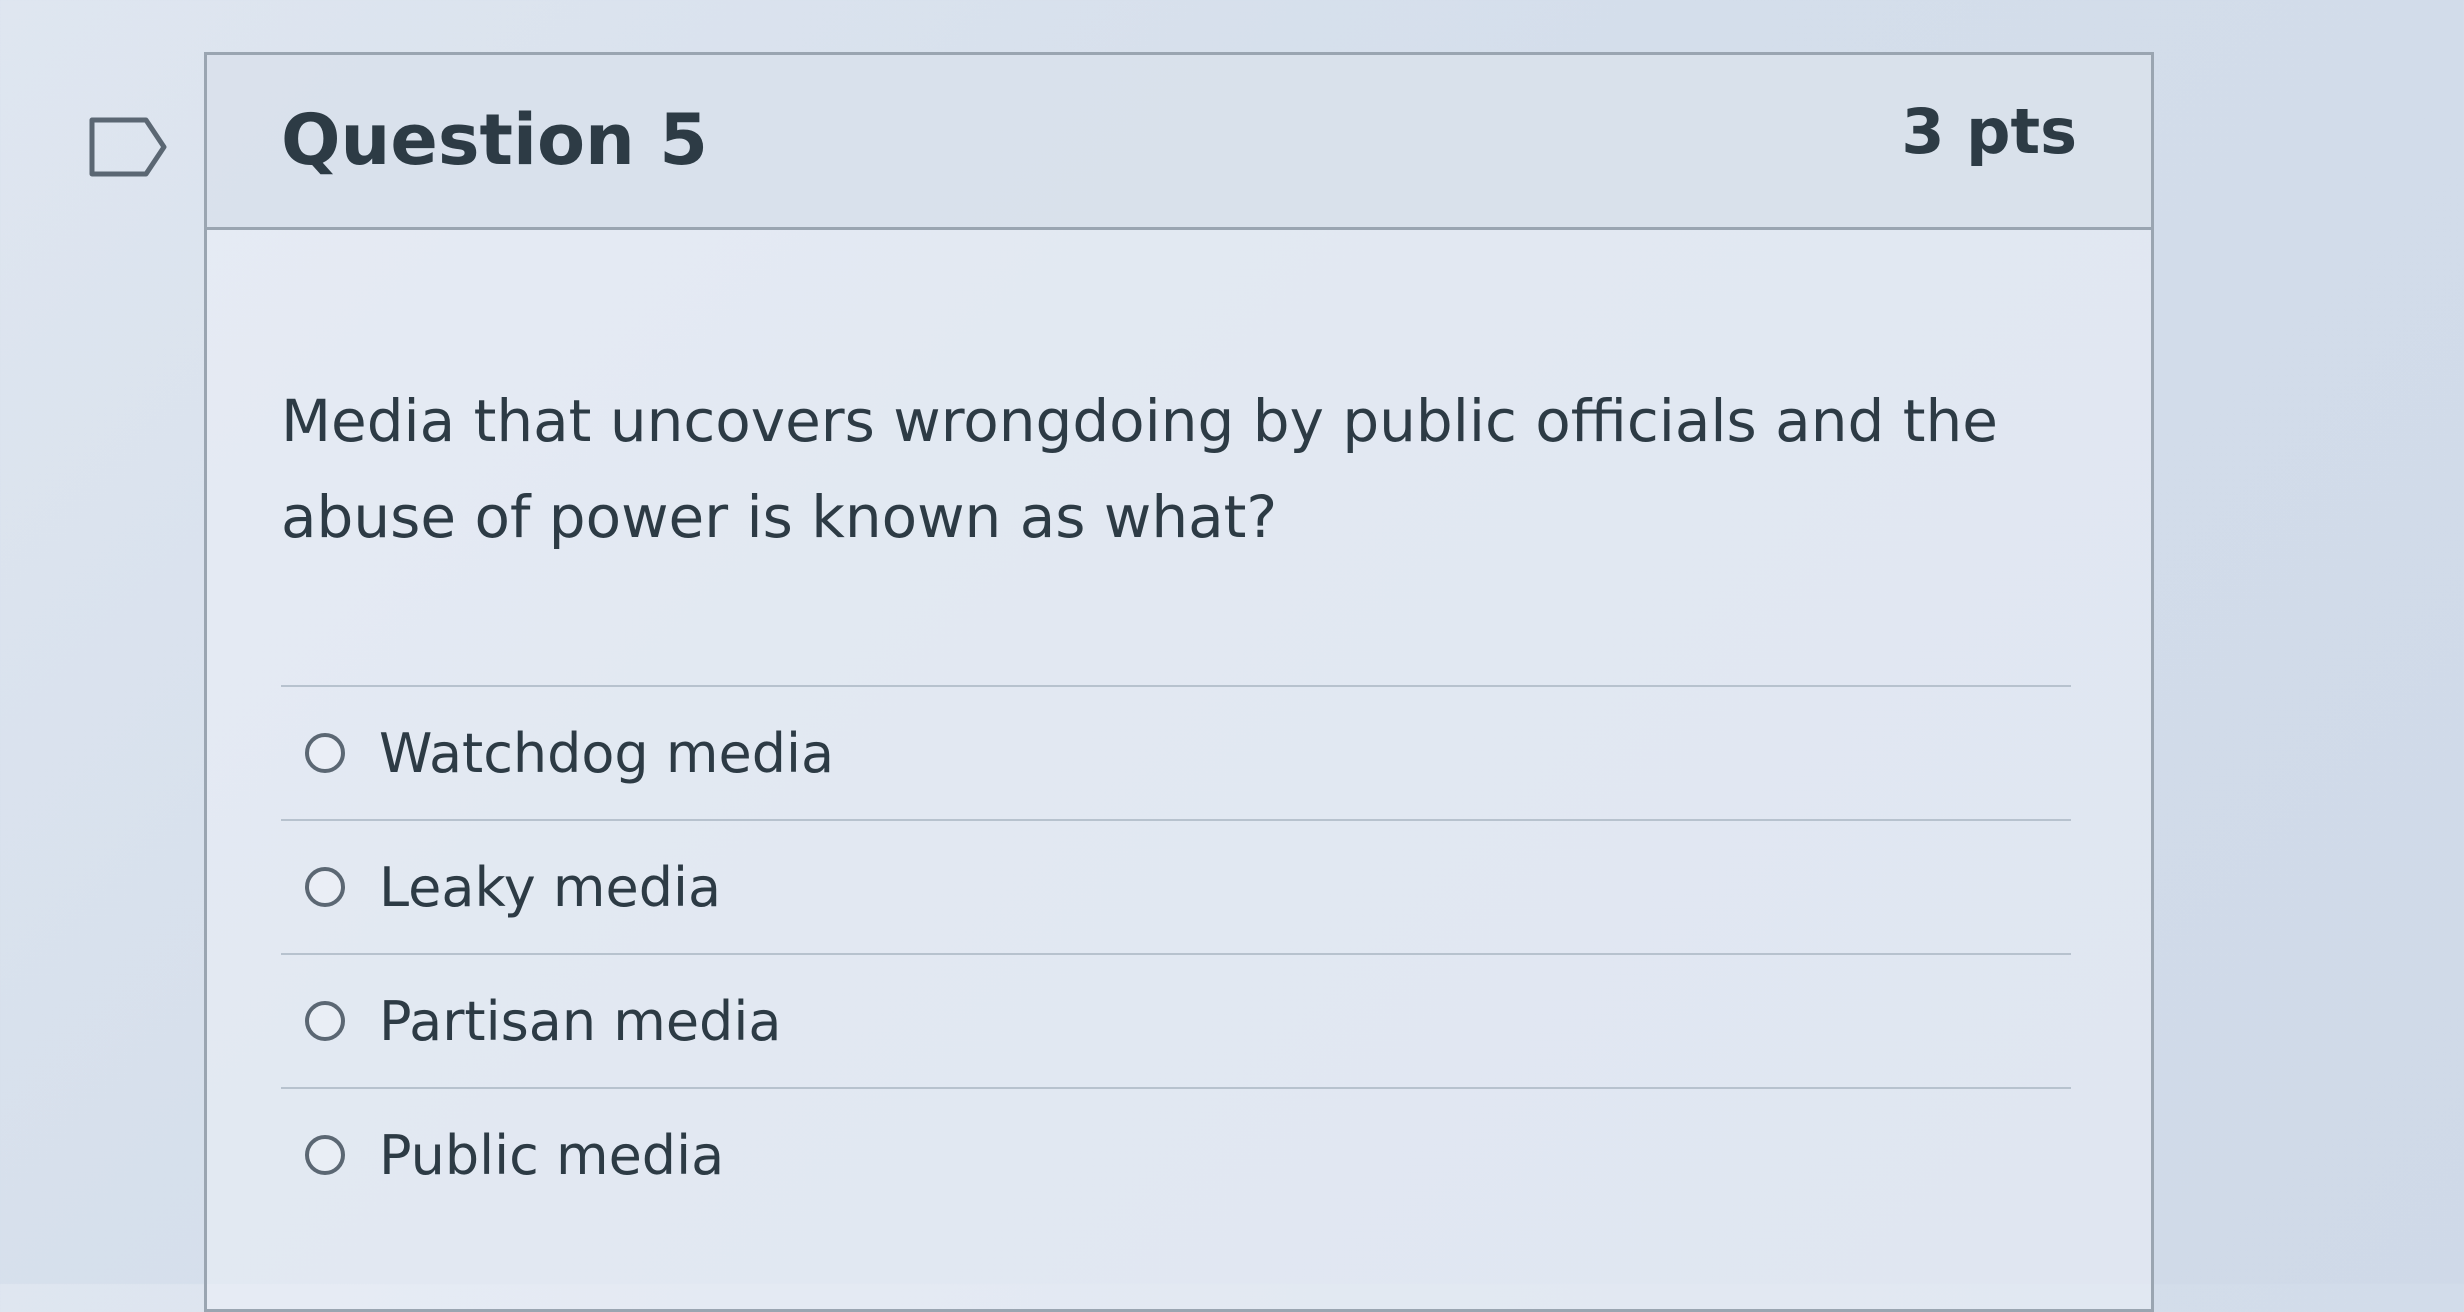 The width and height of the screenshot is (2464, 1312). Describe the element at coordinates (607, 753) in the screenshot. I see `answer-label: Watchdog media` at that location.